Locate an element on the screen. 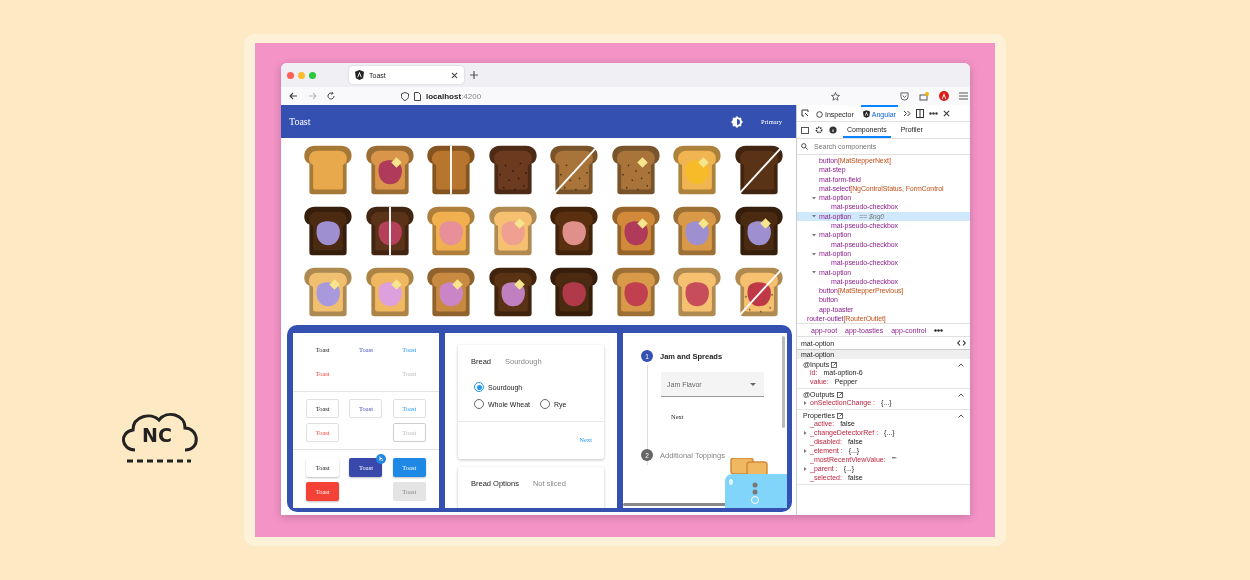 This screenshot has height=580, width=1250. shield-icon is located at coordinates (405, 96).